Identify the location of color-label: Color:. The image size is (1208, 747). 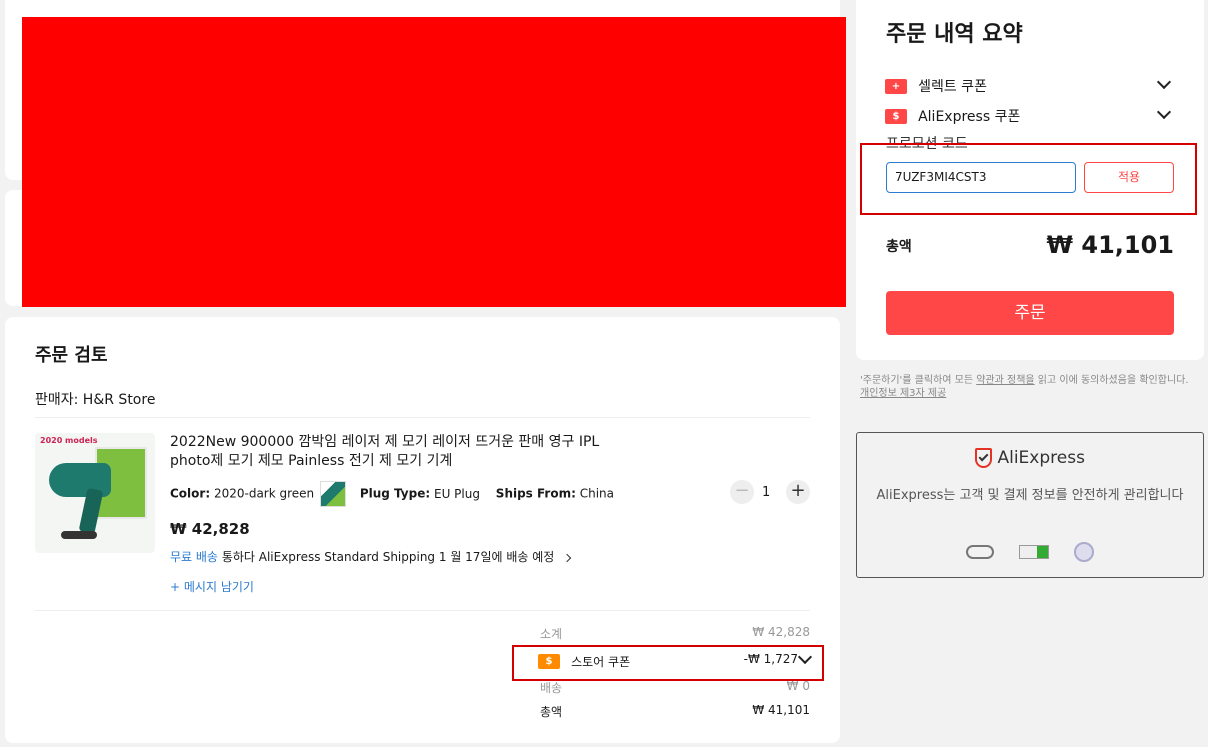
(190, 493).